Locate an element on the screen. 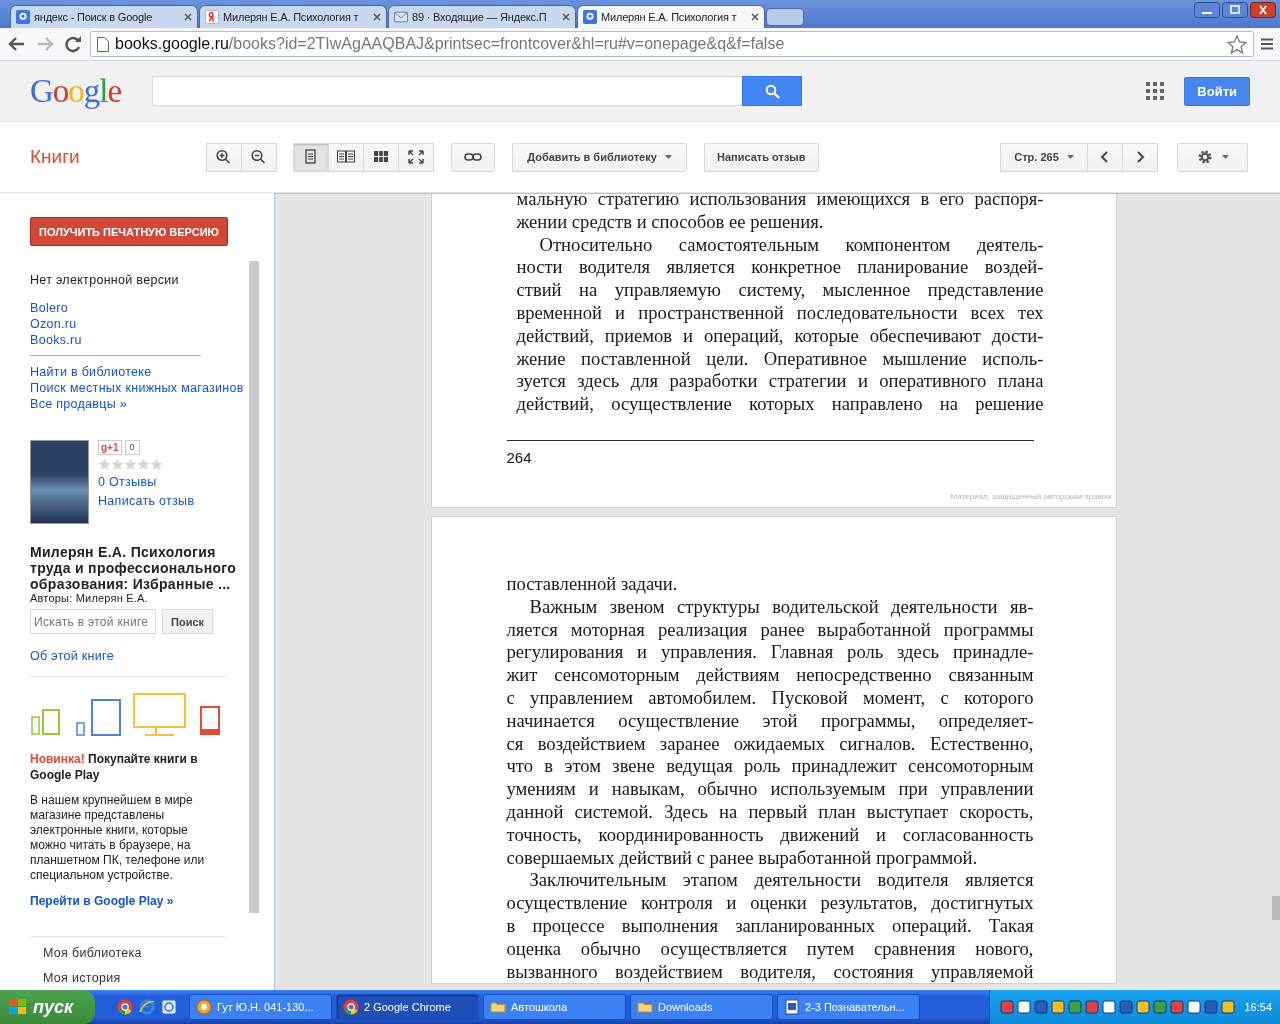 Image resolution: width=1280 pixels, height=1024 pixels. text-line: ляется моторная реализация ранее выработанной программы is located at coordinates (770, 630).